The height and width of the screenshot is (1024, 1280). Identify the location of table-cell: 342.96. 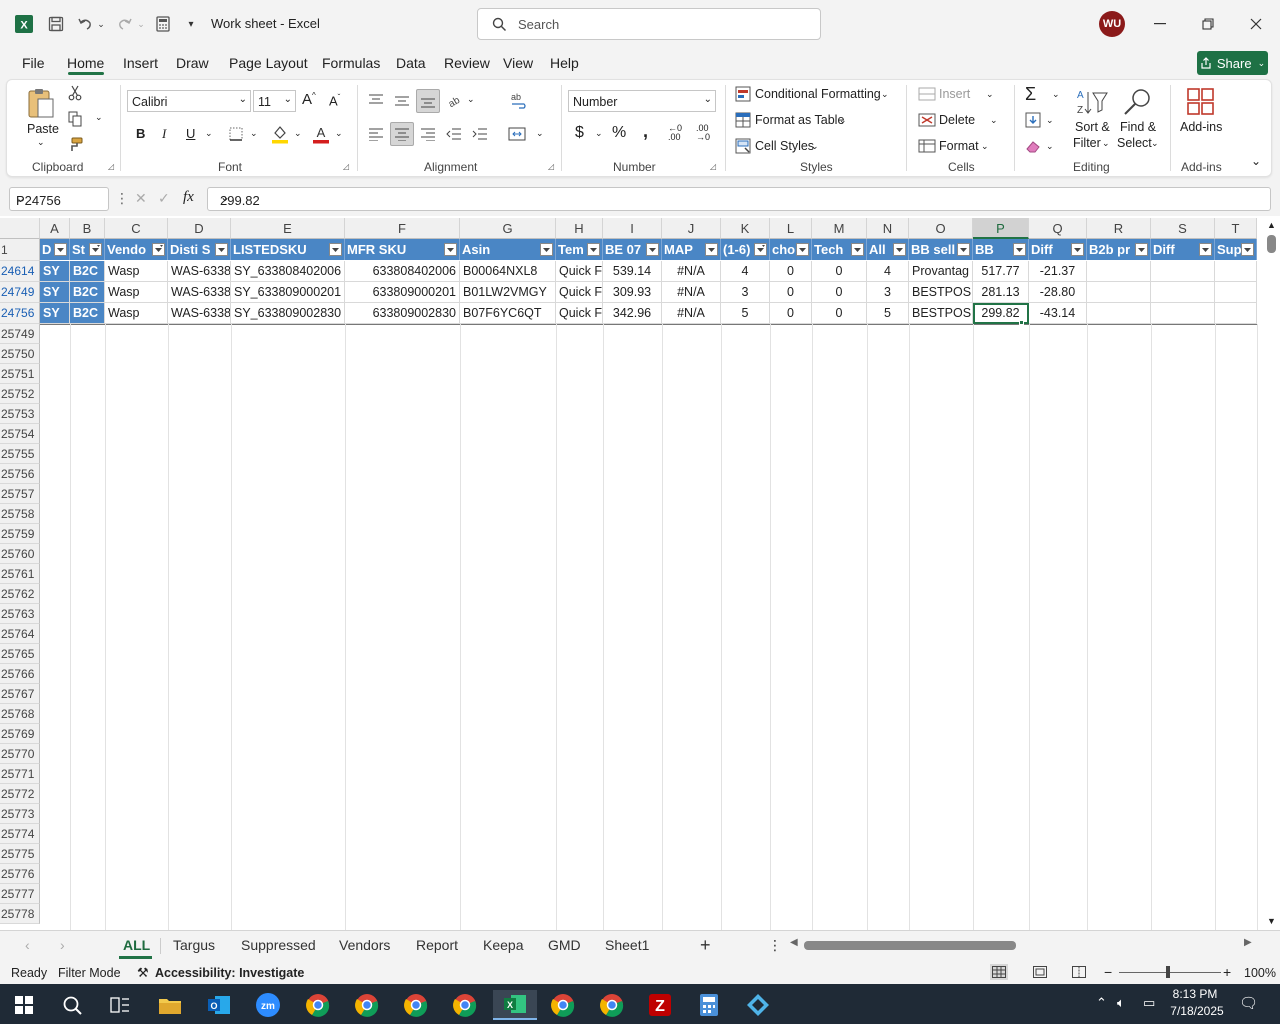
(632, 313).